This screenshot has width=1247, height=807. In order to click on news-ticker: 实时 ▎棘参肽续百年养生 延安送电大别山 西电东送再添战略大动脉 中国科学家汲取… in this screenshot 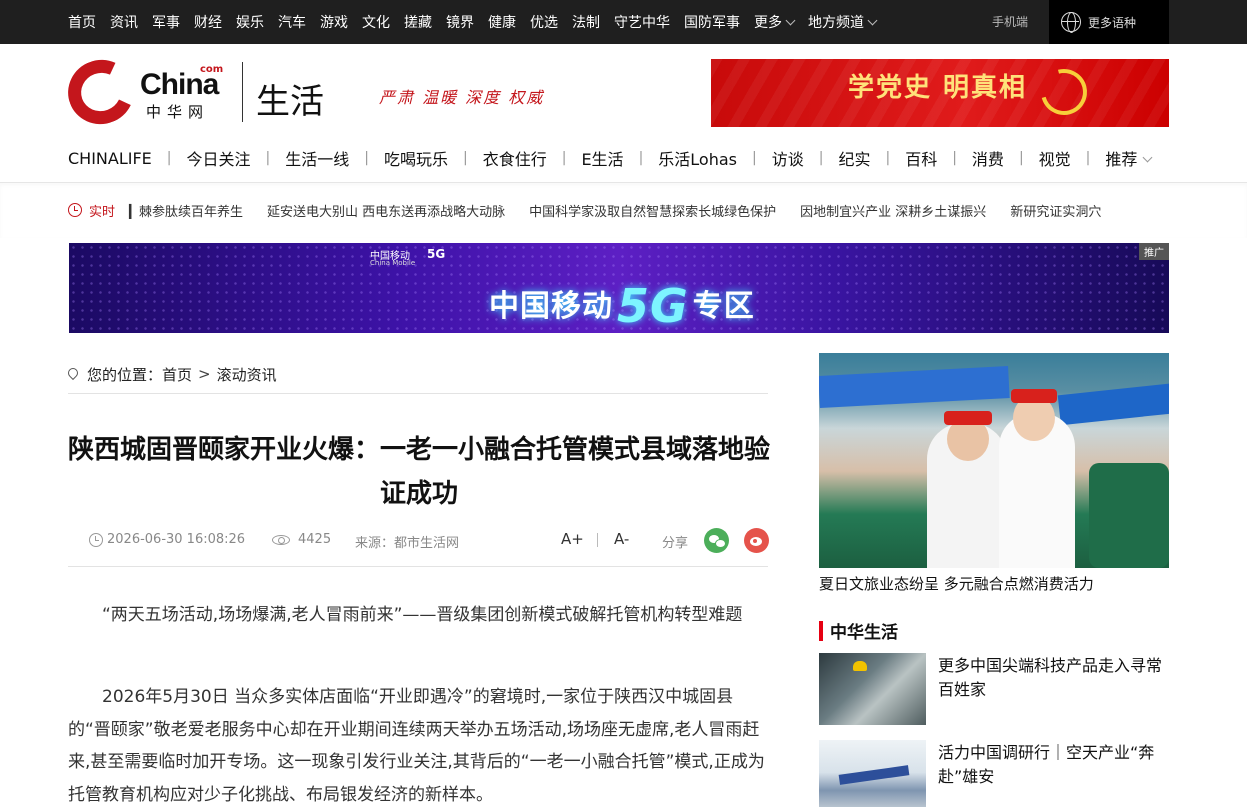, I will do `click(618, 210)`.